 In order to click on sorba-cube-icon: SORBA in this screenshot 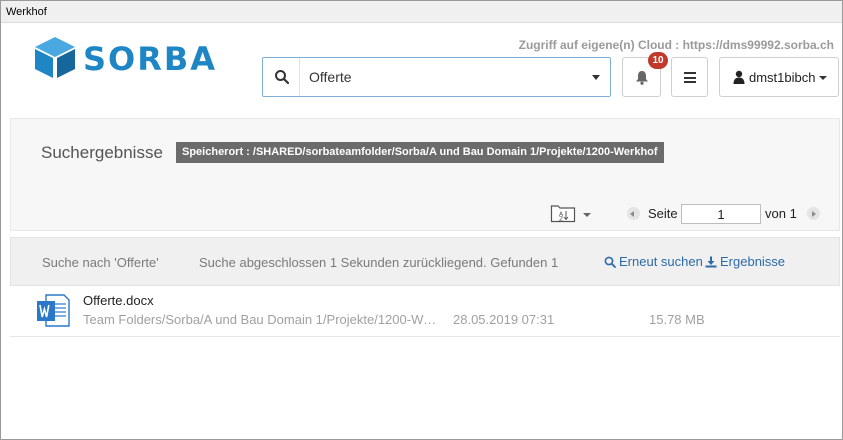, I will do `click(126, 57)`.